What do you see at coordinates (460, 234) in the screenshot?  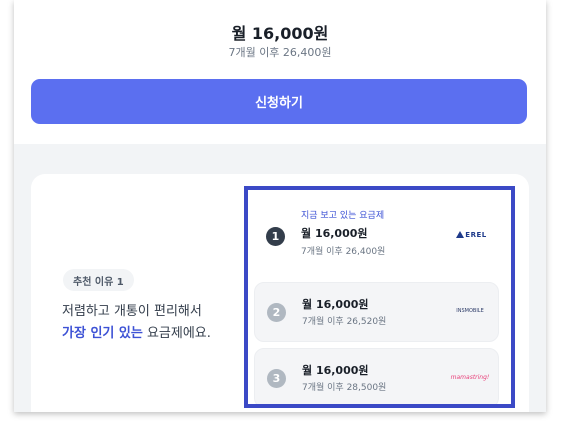 I see `logo-mark-icon` at bounding box center [460, 234].